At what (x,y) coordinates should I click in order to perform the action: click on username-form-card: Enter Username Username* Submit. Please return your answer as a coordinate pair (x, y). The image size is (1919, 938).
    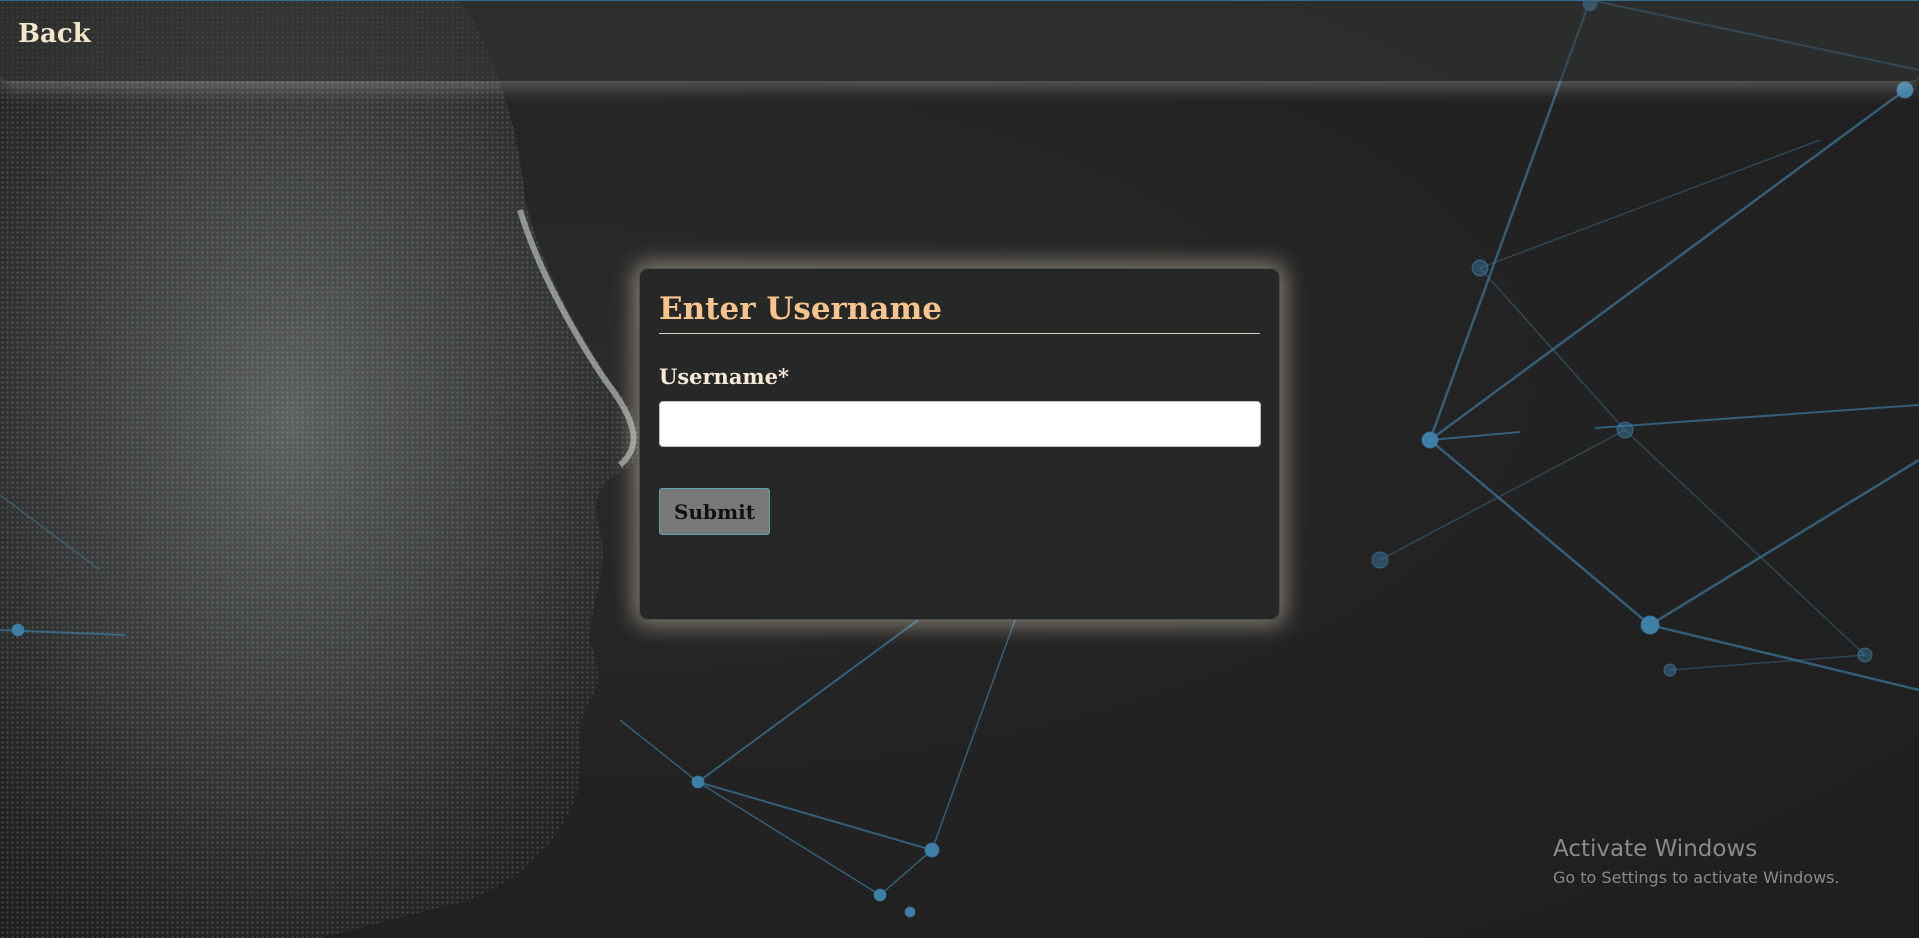
    Looking at the image, I should click on (959, 444).